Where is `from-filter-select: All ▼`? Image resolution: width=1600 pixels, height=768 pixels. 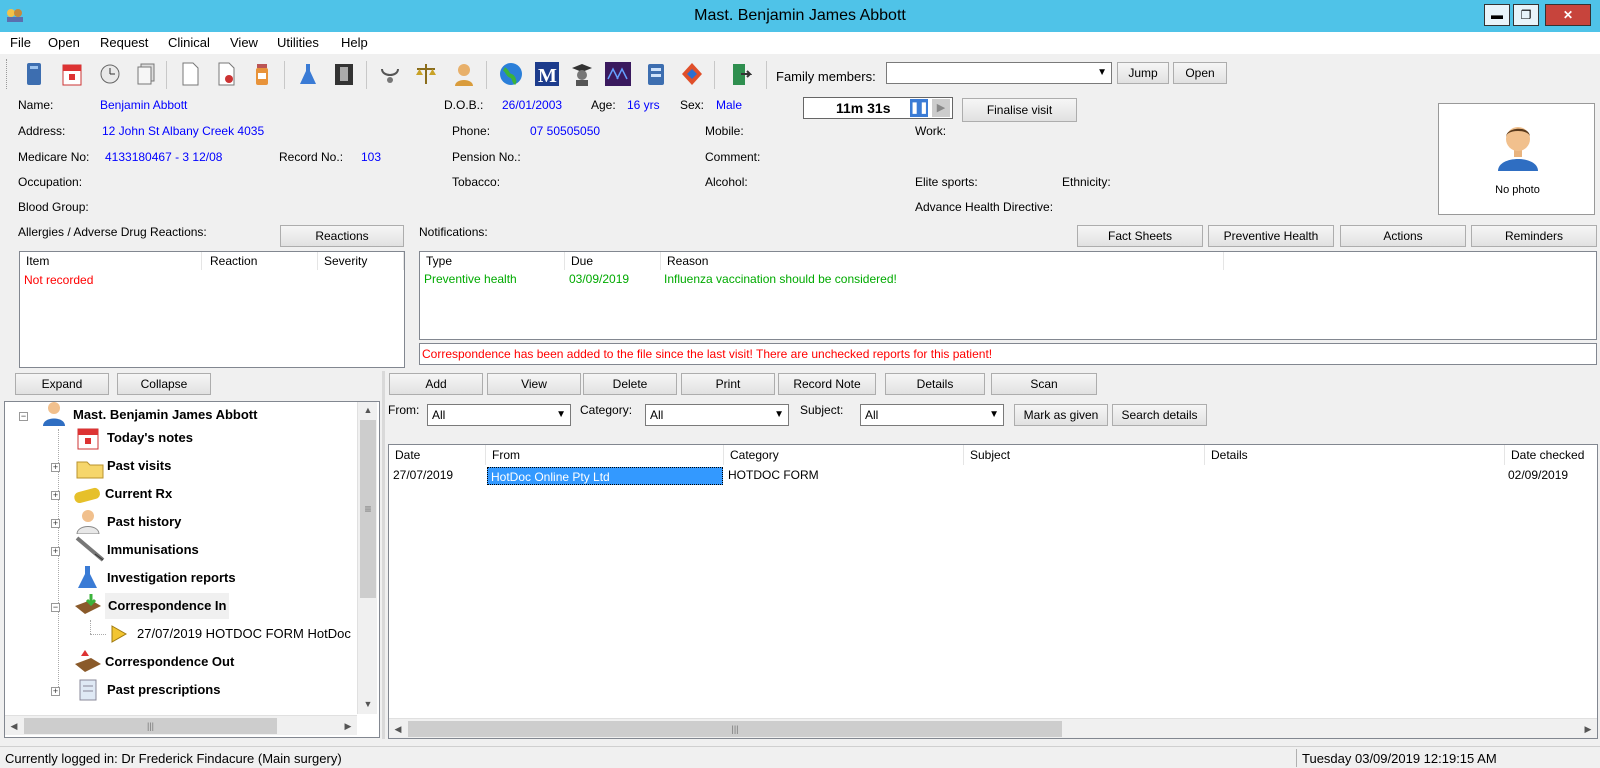
from-filter-select: All ▼ is located at coordinates (499, 415).